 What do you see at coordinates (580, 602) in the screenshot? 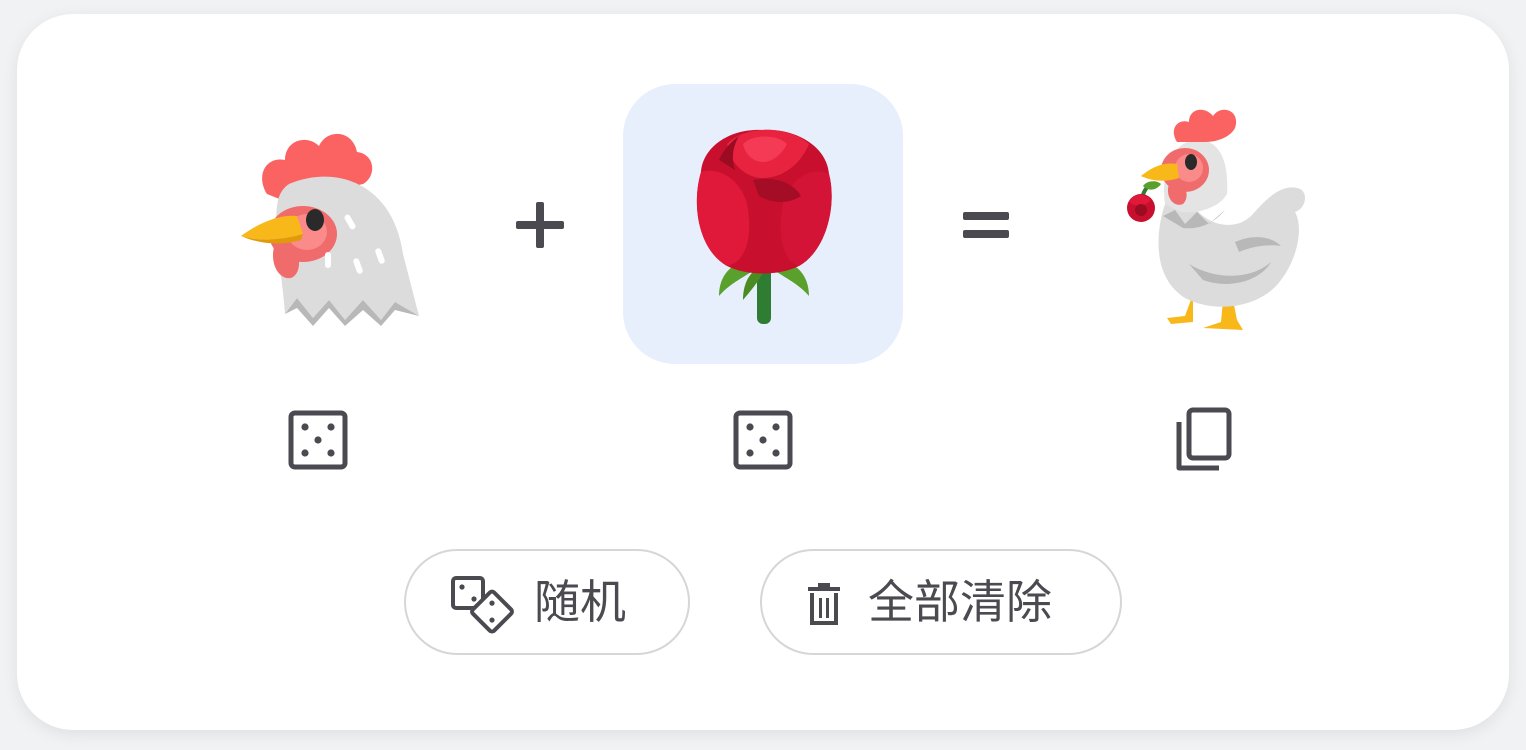
I see `random-button-label: 随机` at bounding box center [580, 602].